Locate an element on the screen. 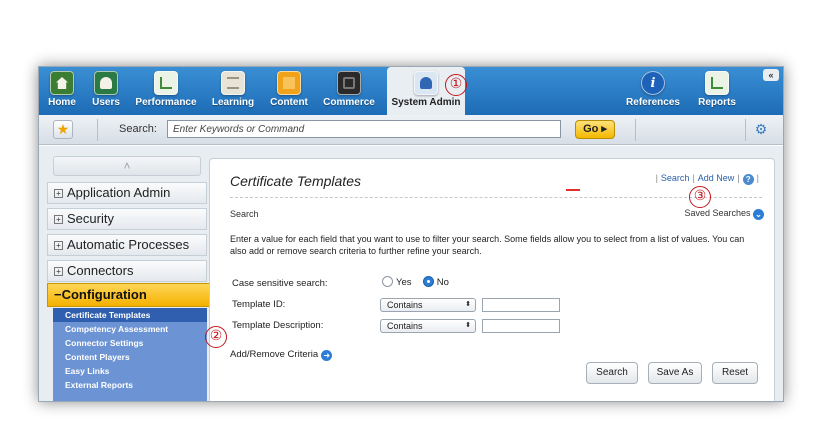 This screenshot has width=820, height=436. template-description-input is located at coordinates (521, 326).